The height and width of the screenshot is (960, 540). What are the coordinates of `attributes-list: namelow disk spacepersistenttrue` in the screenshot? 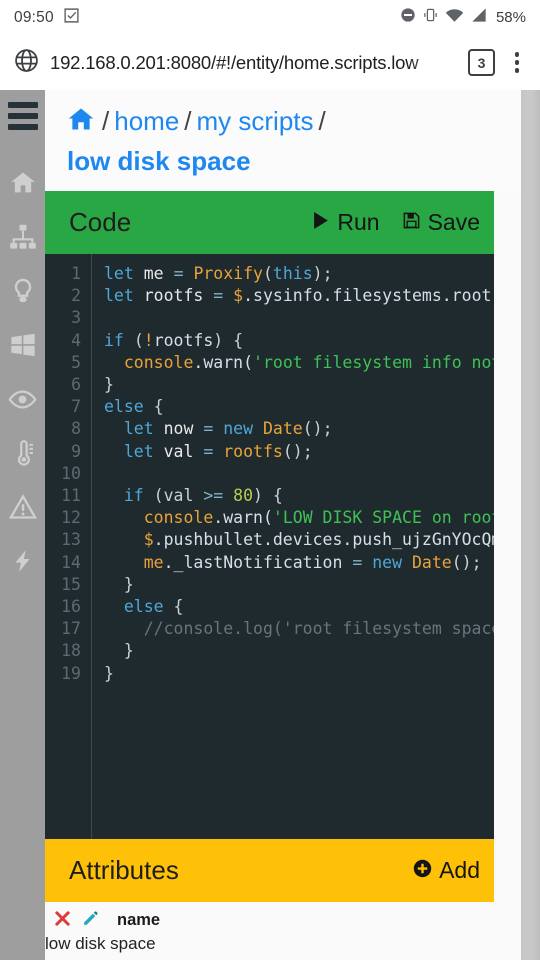 It's located at (269, 931).